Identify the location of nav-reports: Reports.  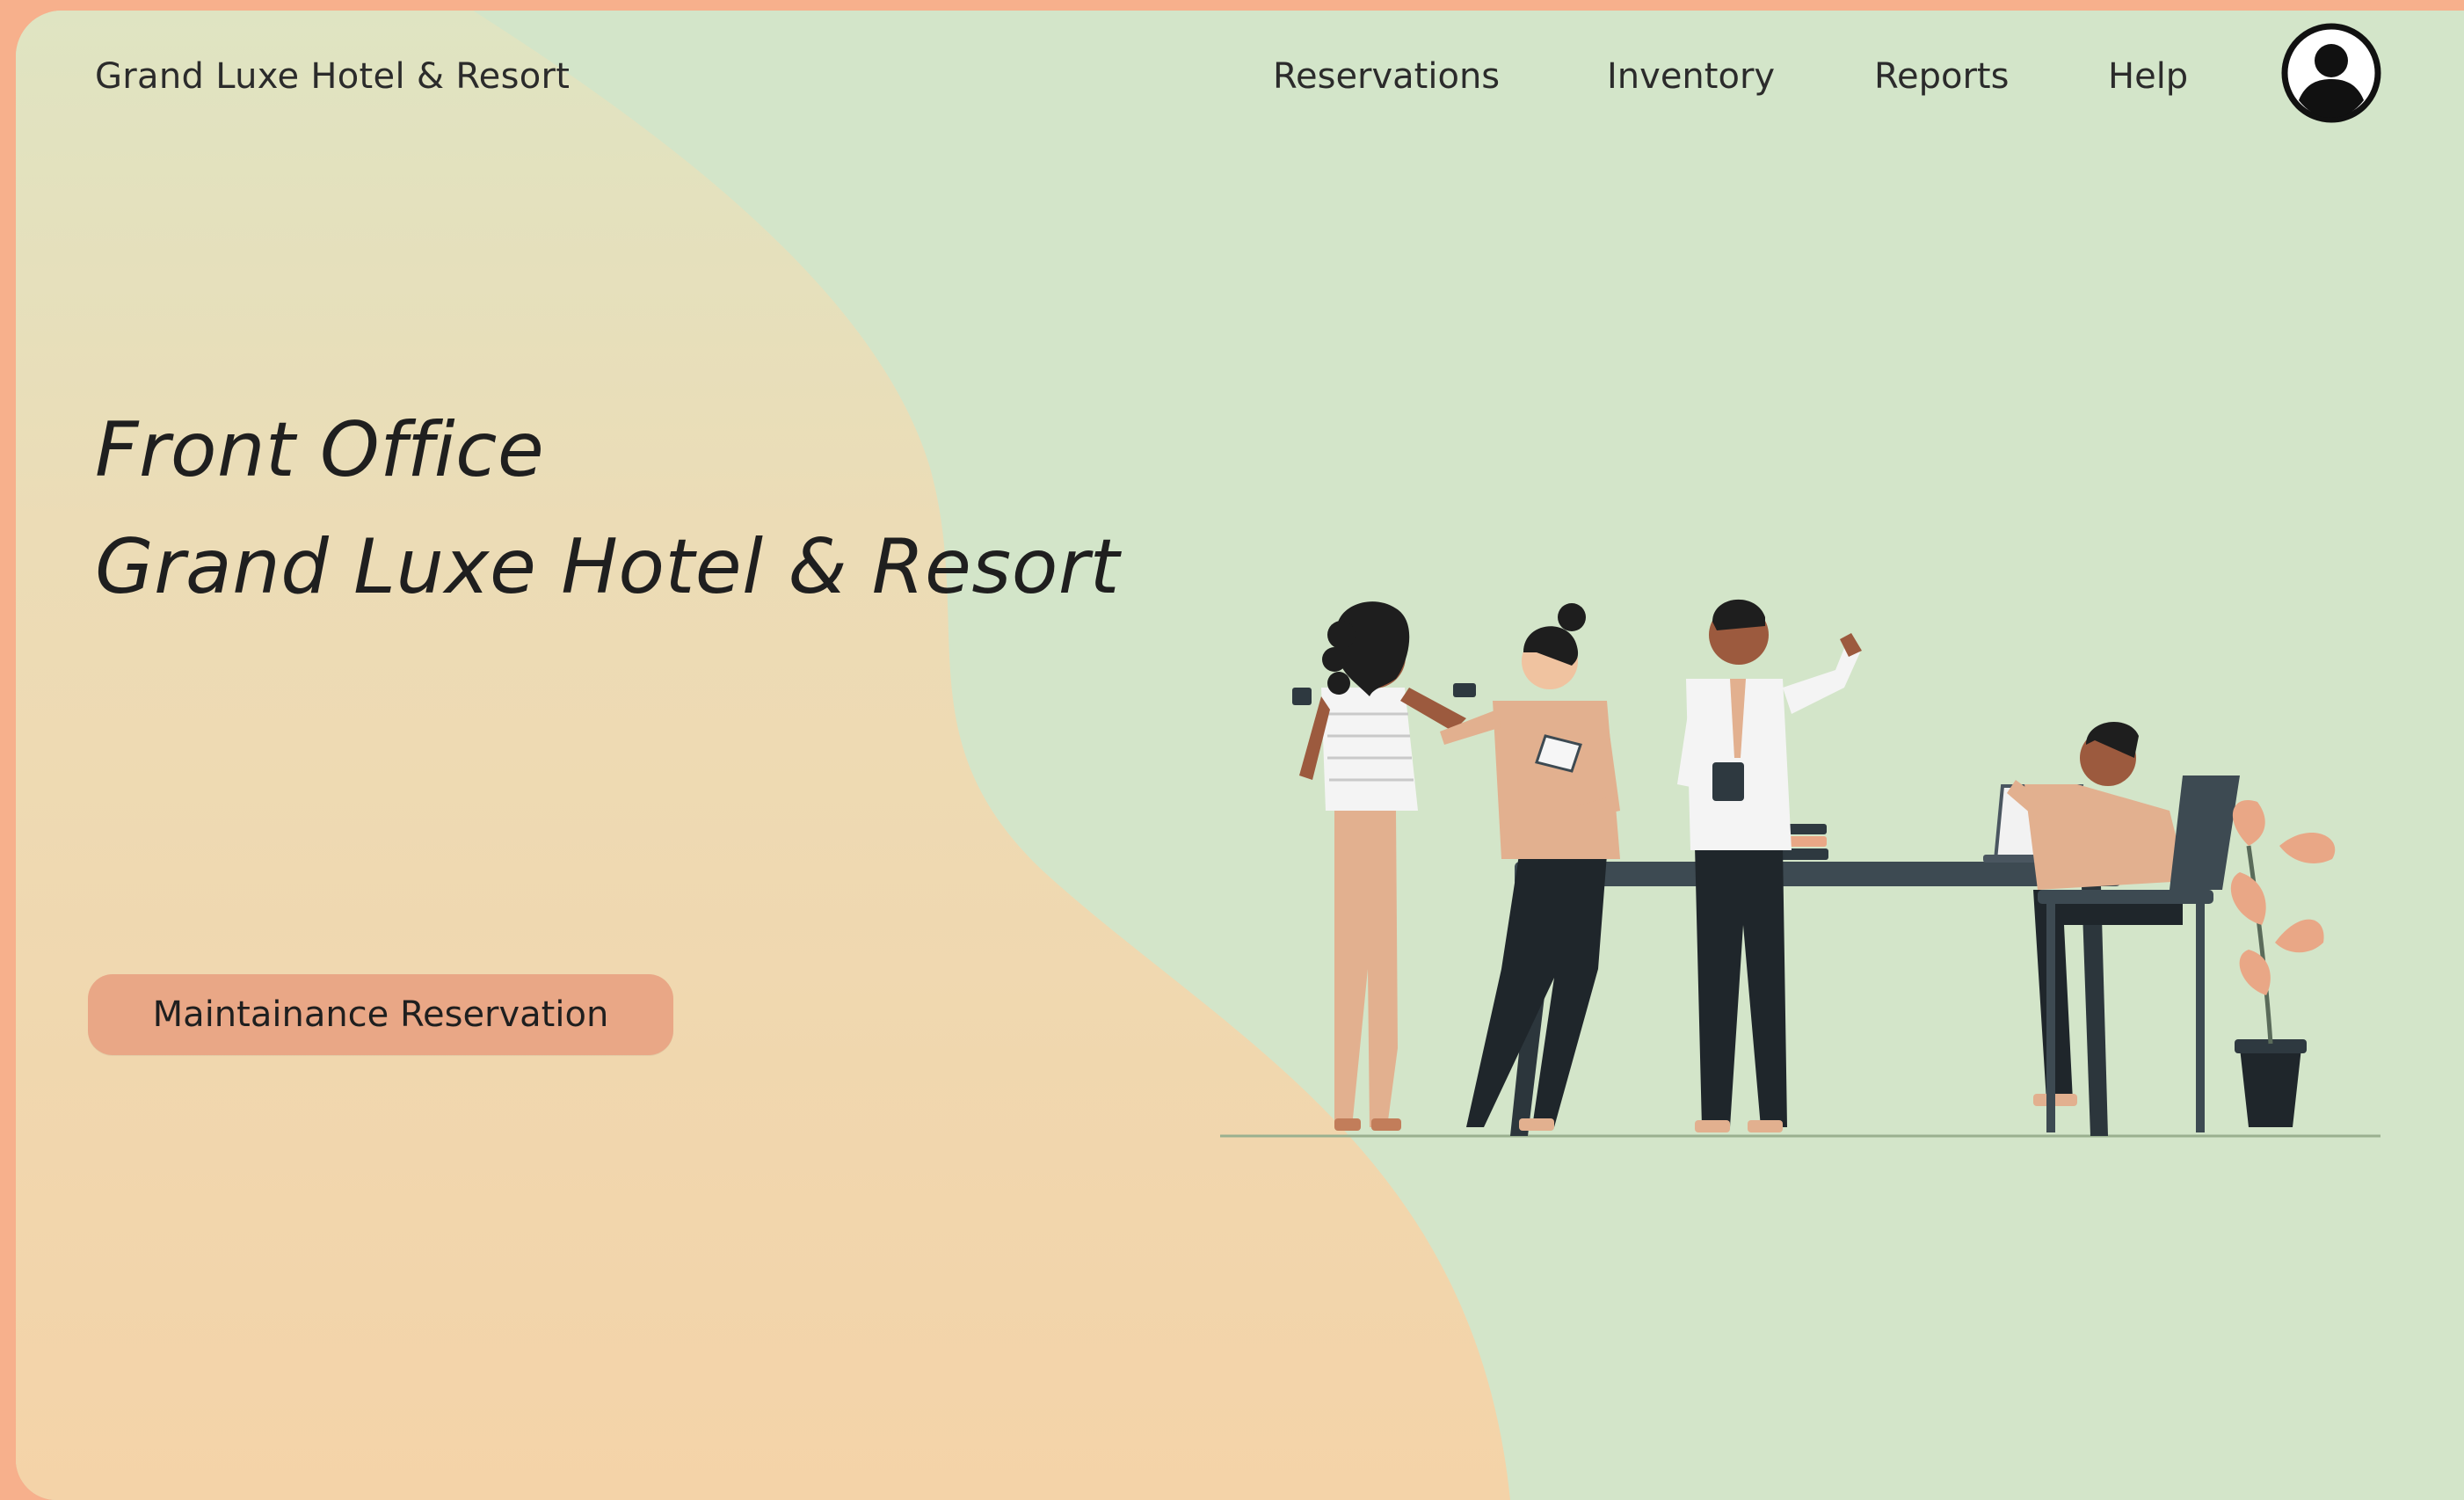
(1941, 76).